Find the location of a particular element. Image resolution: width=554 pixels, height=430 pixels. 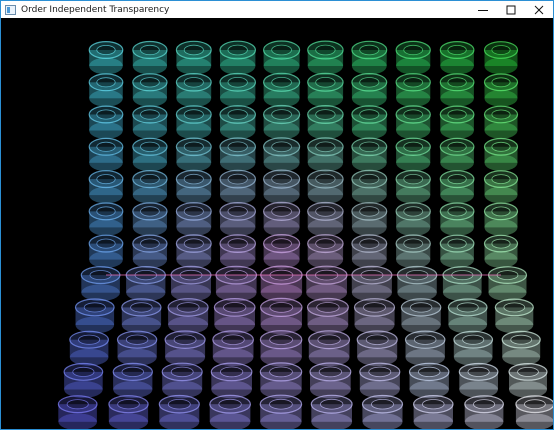

maximize-icon is located at coordinates (511, 9).